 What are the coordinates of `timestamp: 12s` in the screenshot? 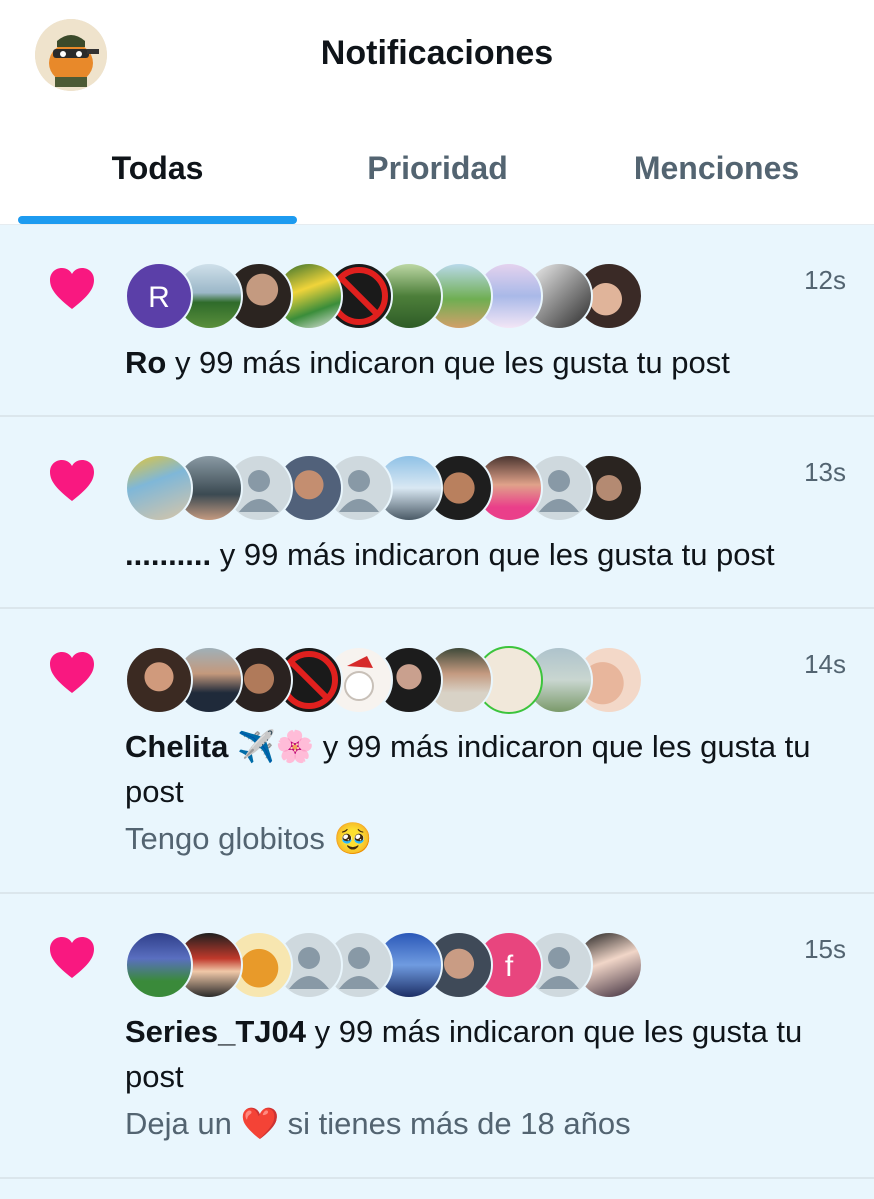 It's located at (825, 280).